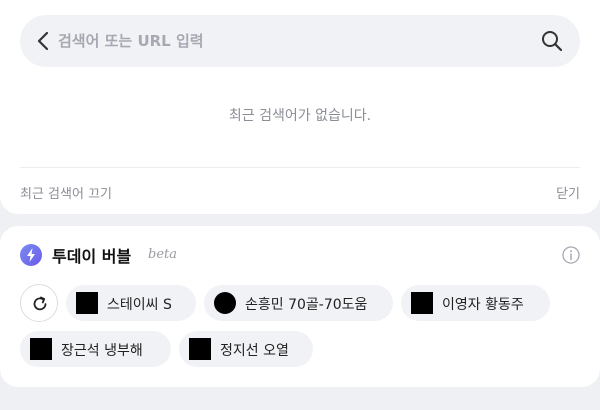 This screenshot has width=600, height=410. Describe the element at coordinates (254, 351) in the screenshot. I see `chip-label: 정지선 오열` at that location.